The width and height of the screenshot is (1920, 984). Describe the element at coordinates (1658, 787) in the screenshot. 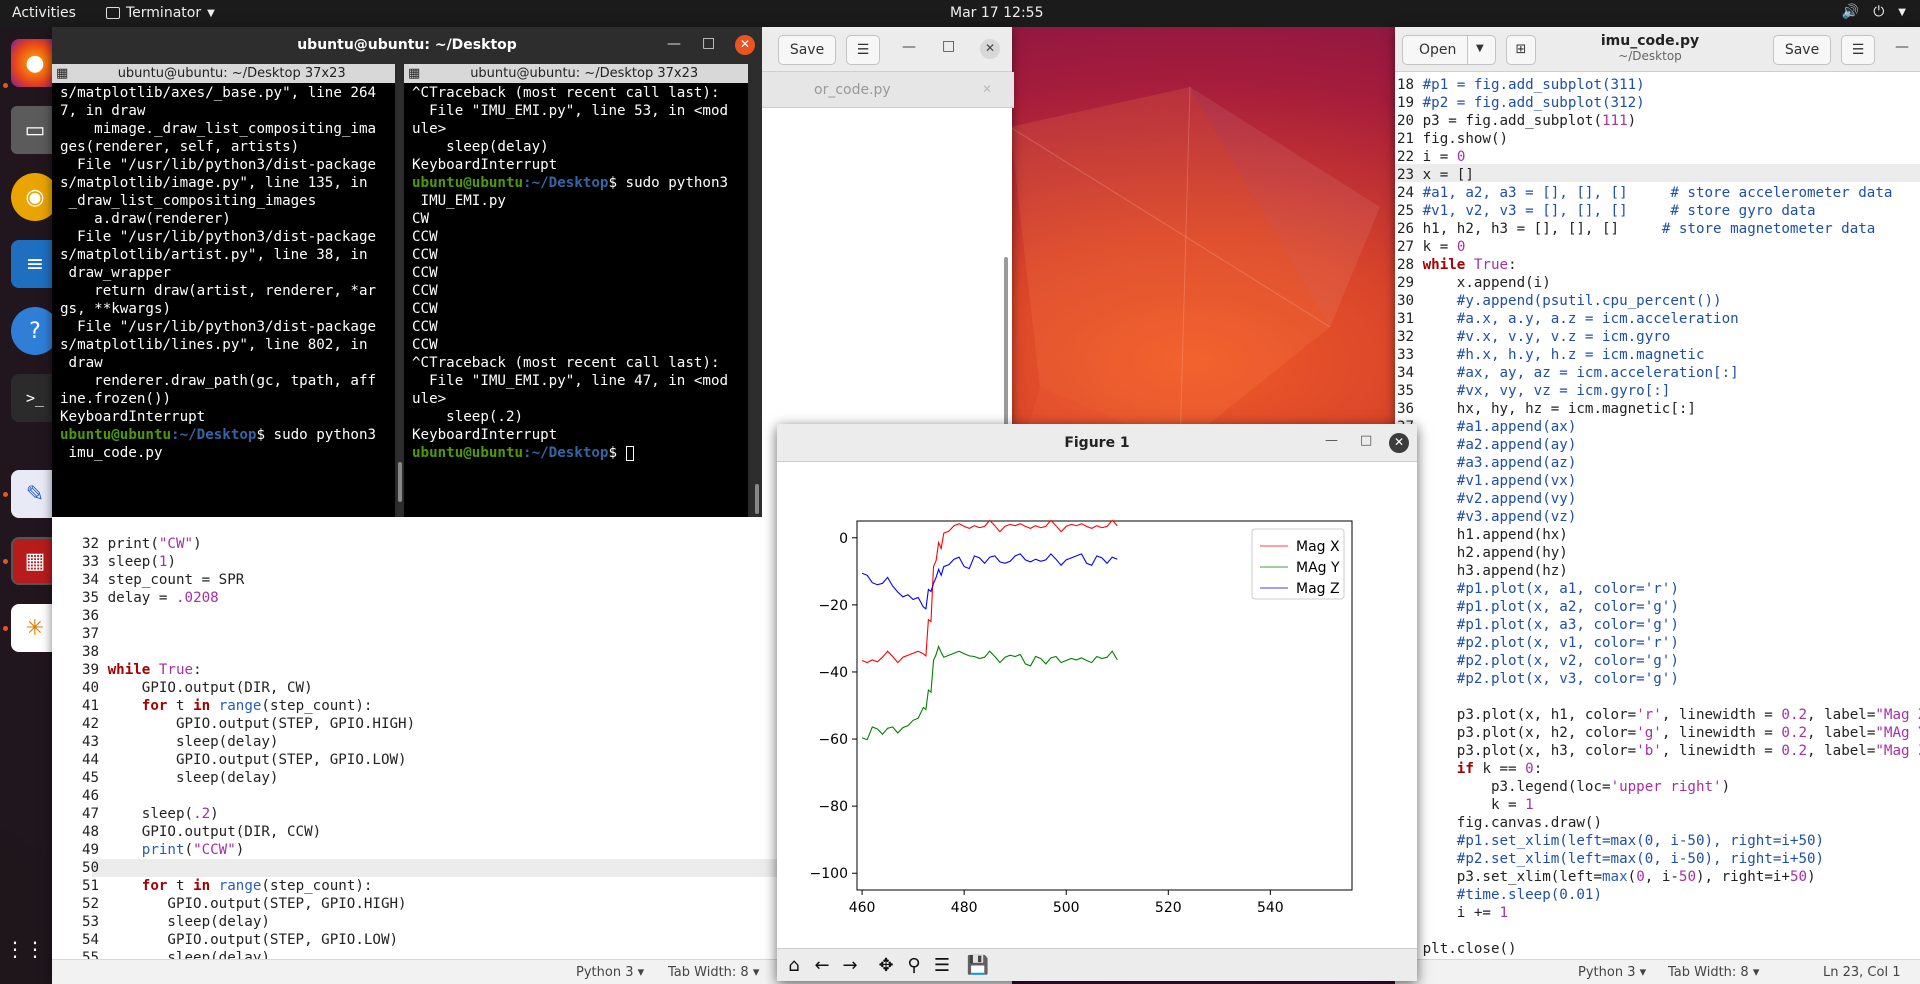

I see `code-line: 57 p3.legend(loc='upper right')` at that location.